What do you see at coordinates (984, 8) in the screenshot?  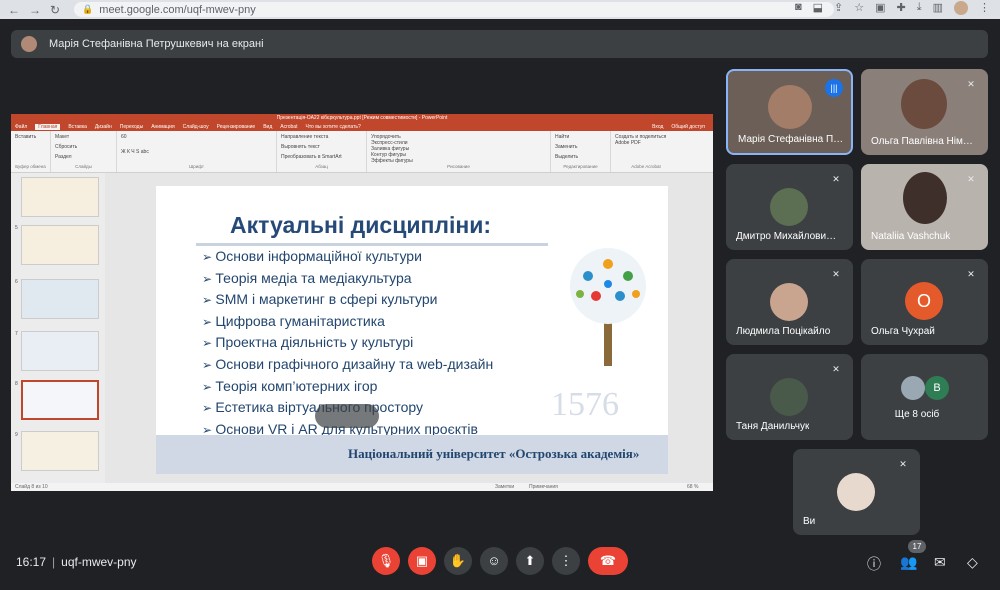 I see `menu-icon: ⋮` at bounding box center [984, 8].